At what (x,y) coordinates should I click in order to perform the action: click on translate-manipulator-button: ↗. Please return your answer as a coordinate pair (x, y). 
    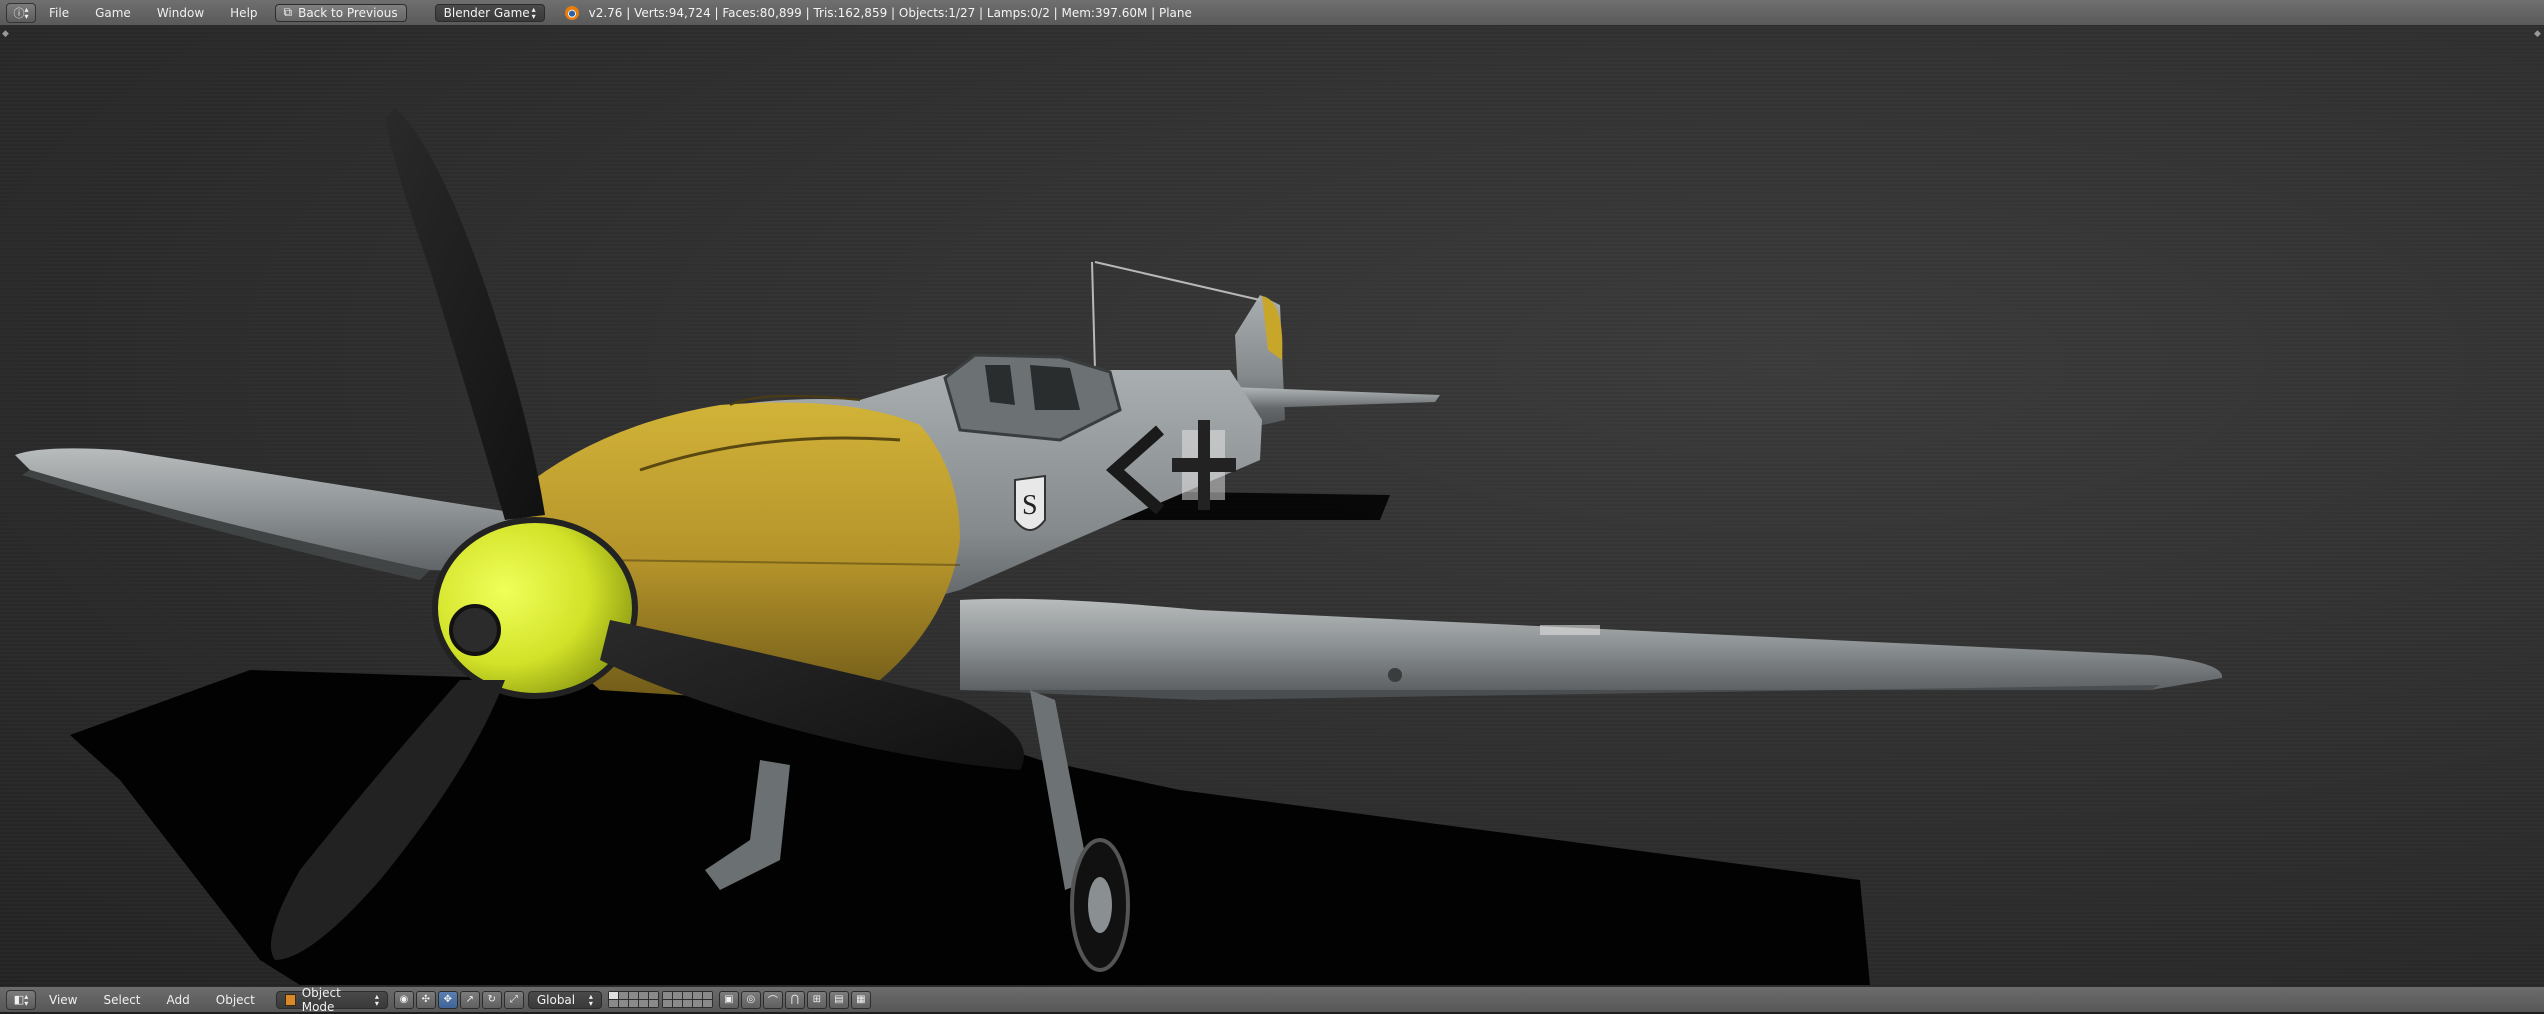
    Looking at the image, I should click on (469, 999).